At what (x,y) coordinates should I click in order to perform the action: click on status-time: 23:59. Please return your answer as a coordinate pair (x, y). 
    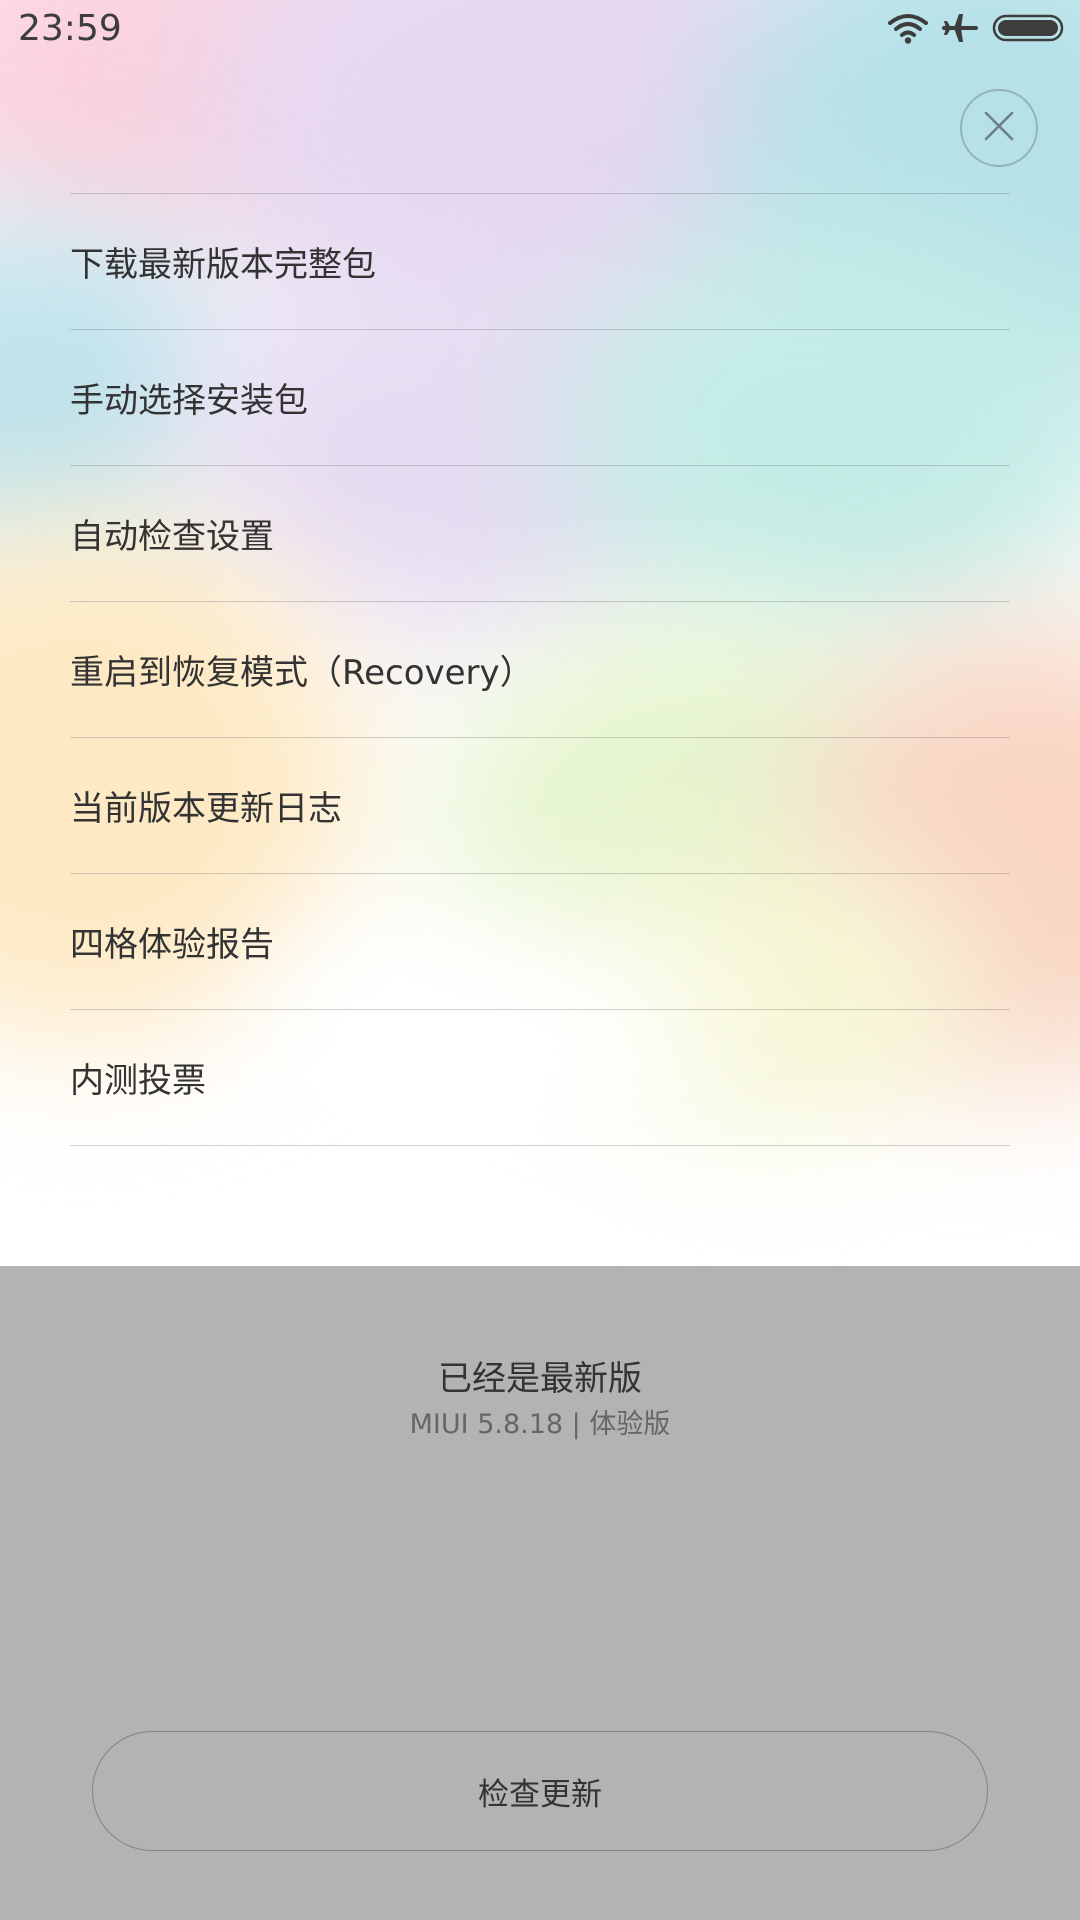
    Looking at the image, I should click on (70, 28).